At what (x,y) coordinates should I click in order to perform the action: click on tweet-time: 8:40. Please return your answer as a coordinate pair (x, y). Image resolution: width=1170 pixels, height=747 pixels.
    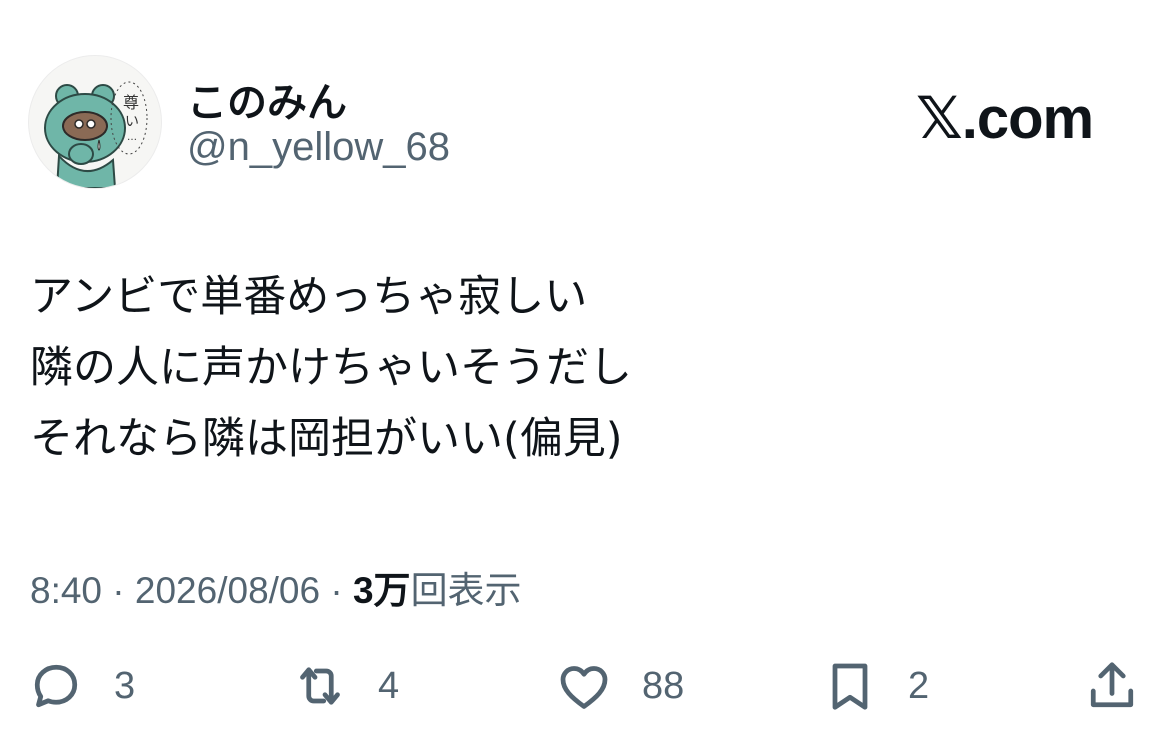
    Looking at the image, I should click on (66, 590).